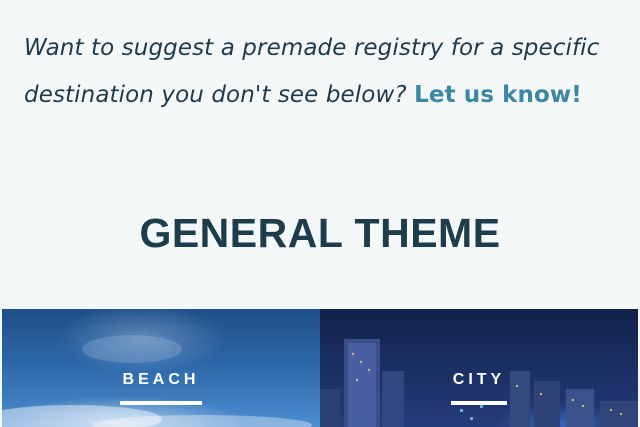 The image size is (640, 427). Describe the element at coordinates (320, 233) in the screenshot. I see `section-title: GENERAL THEME` at that location.